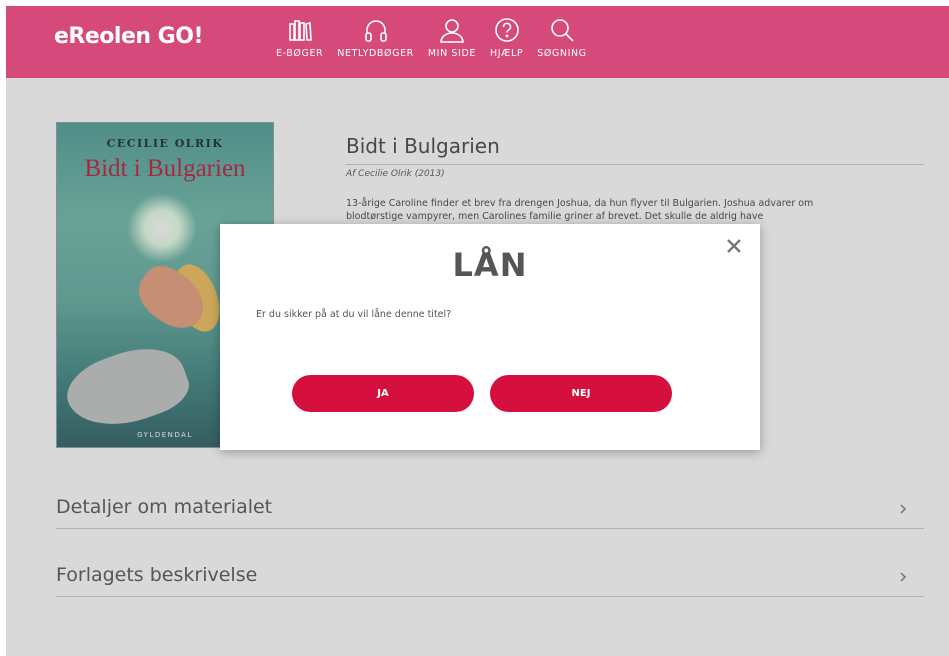 This screenshot has width=949, height=656. I want to click on dialog-title: LÅN, so click(490, 265).